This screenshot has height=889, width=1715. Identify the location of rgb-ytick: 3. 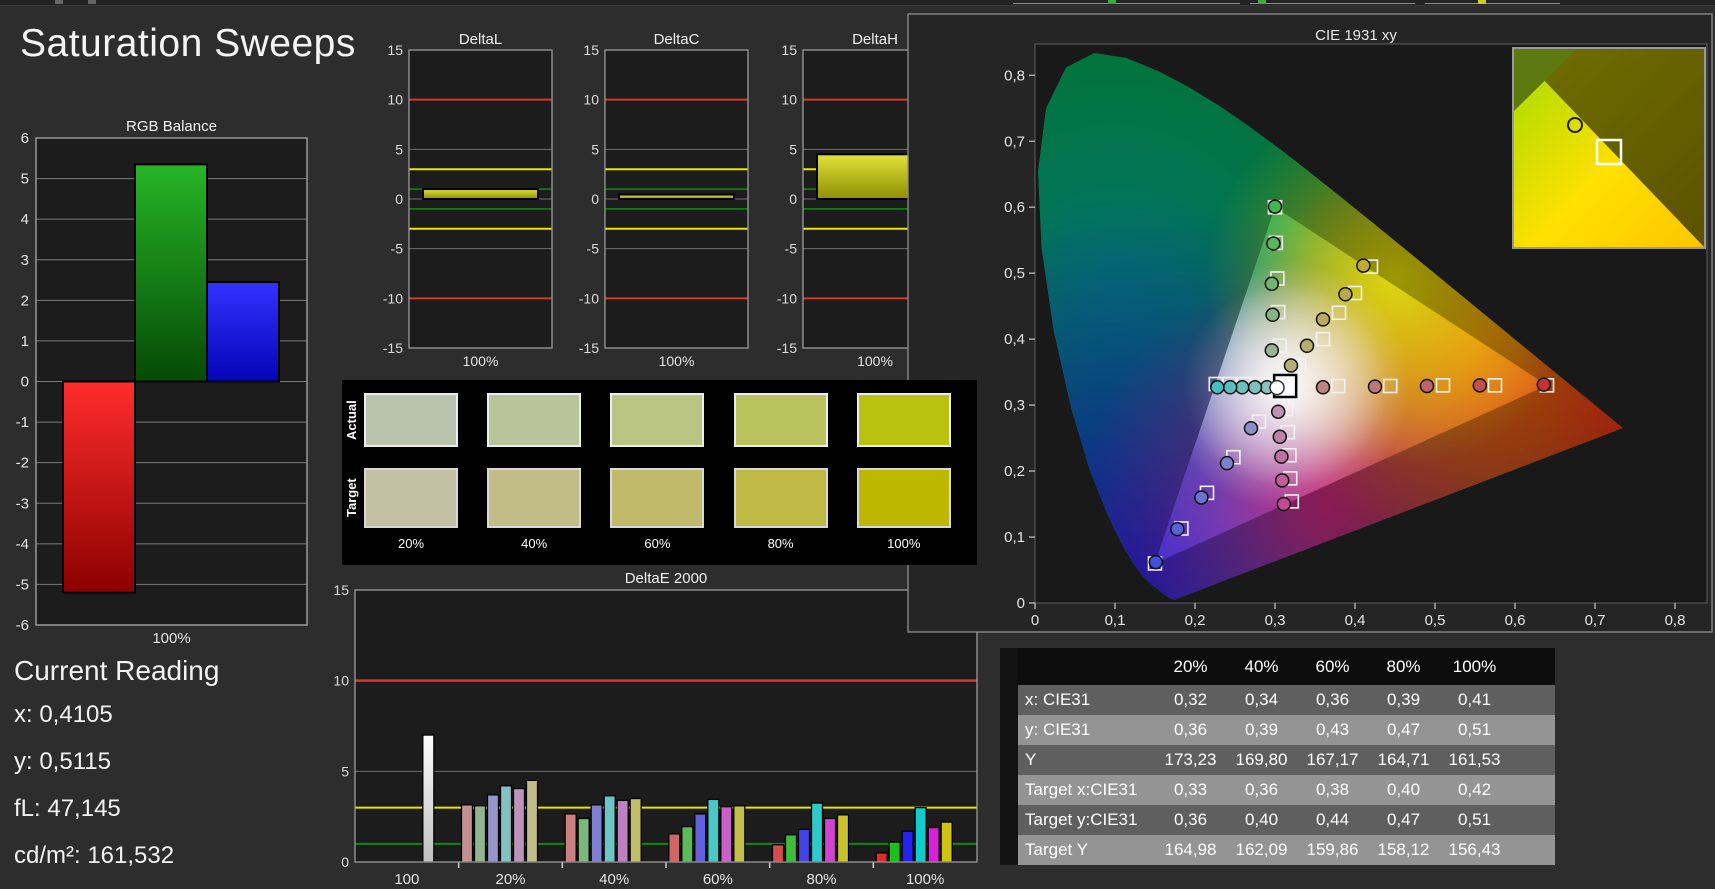
(25, 260).